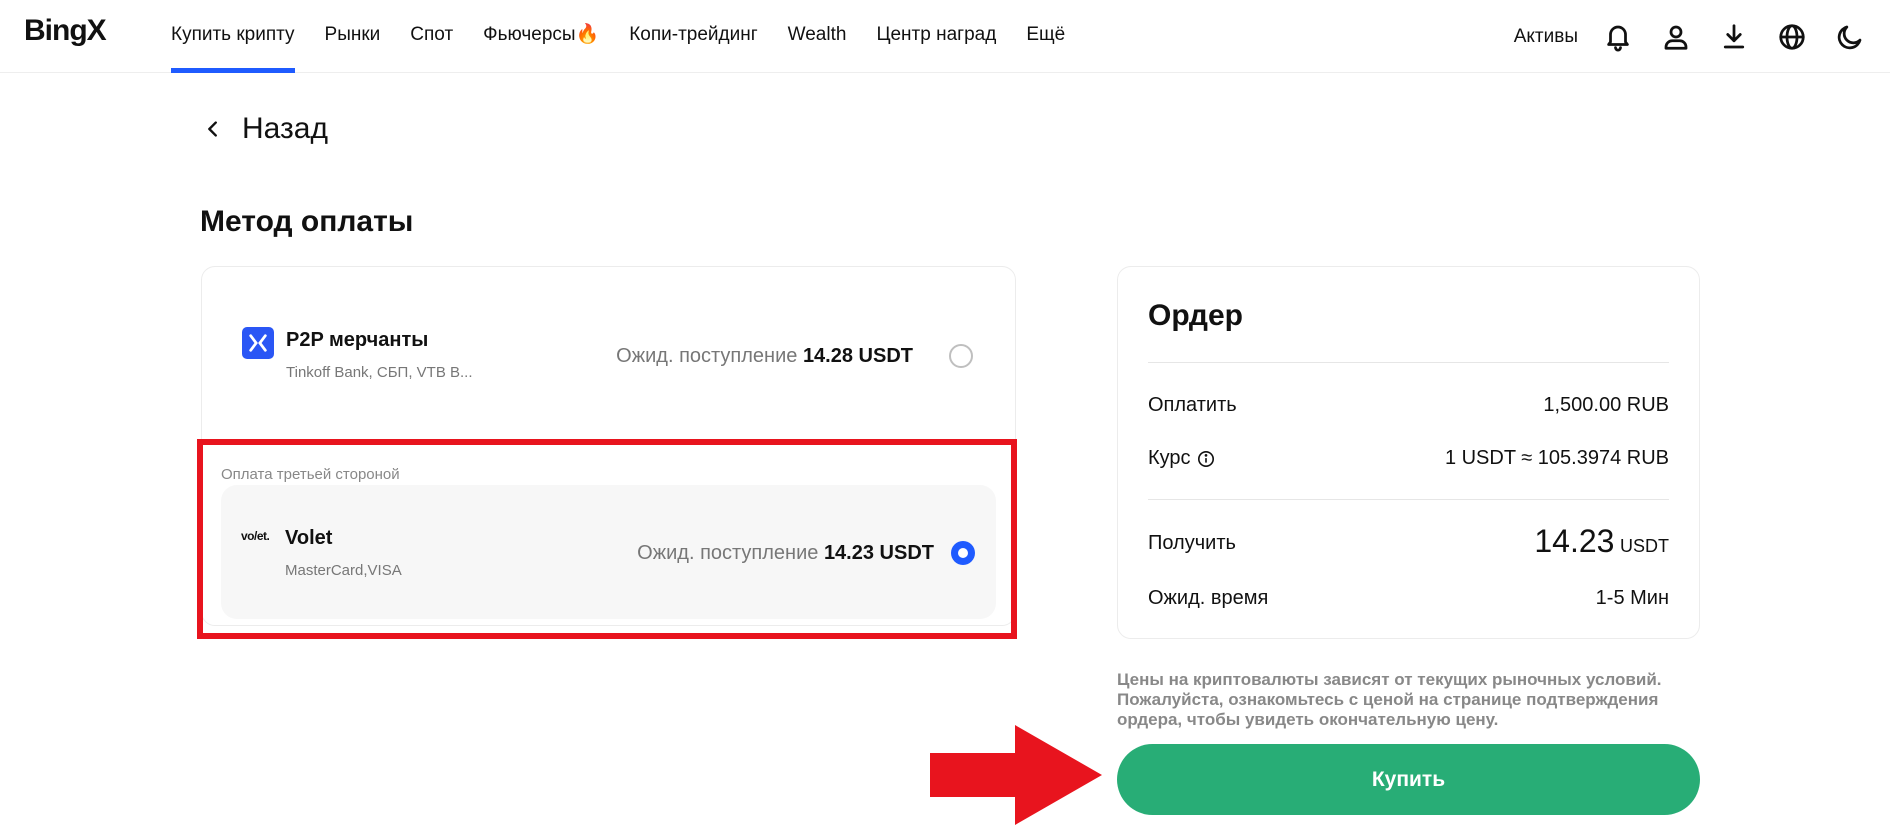 The image size is (1890, 836). What do you see at coordinates (936, 36) in the screenshot?
I see `nav-item-rewards: Центр наград` at bounding box center [936, 36].